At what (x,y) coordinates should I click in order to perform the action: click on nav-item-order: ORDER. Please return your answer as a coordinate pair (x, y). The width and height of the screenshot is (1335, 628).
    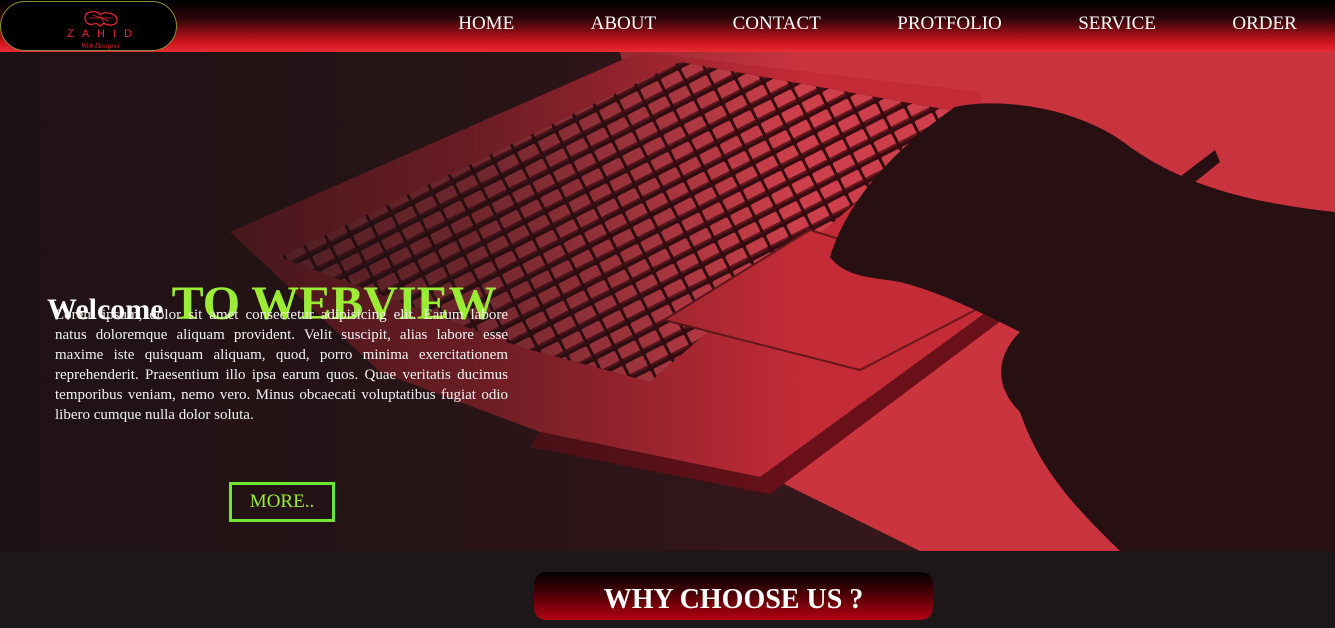
    Looking at the image, I should click on (1264, 24).